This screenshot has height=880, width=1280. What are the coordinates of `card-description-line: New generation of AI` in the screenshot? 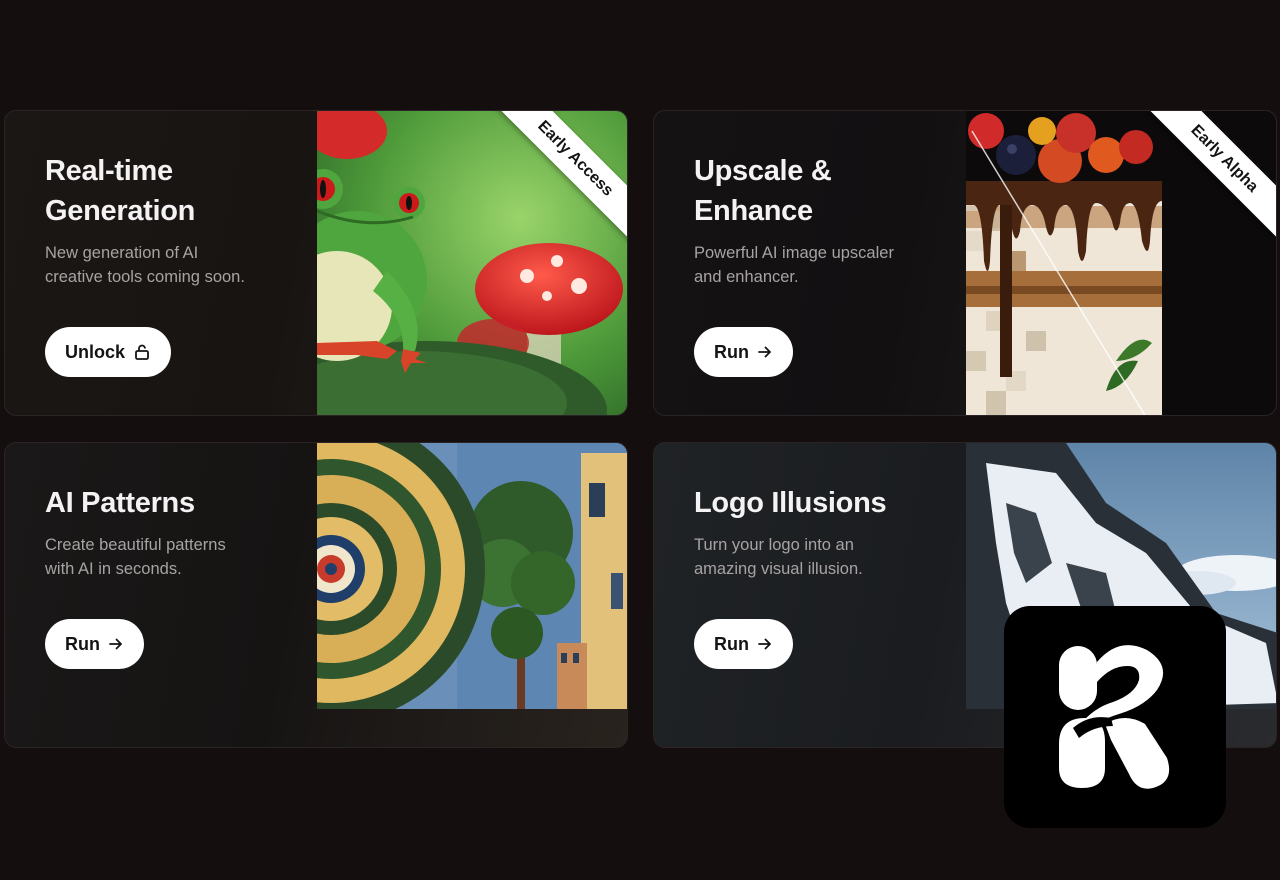 It's located at (122, 253).